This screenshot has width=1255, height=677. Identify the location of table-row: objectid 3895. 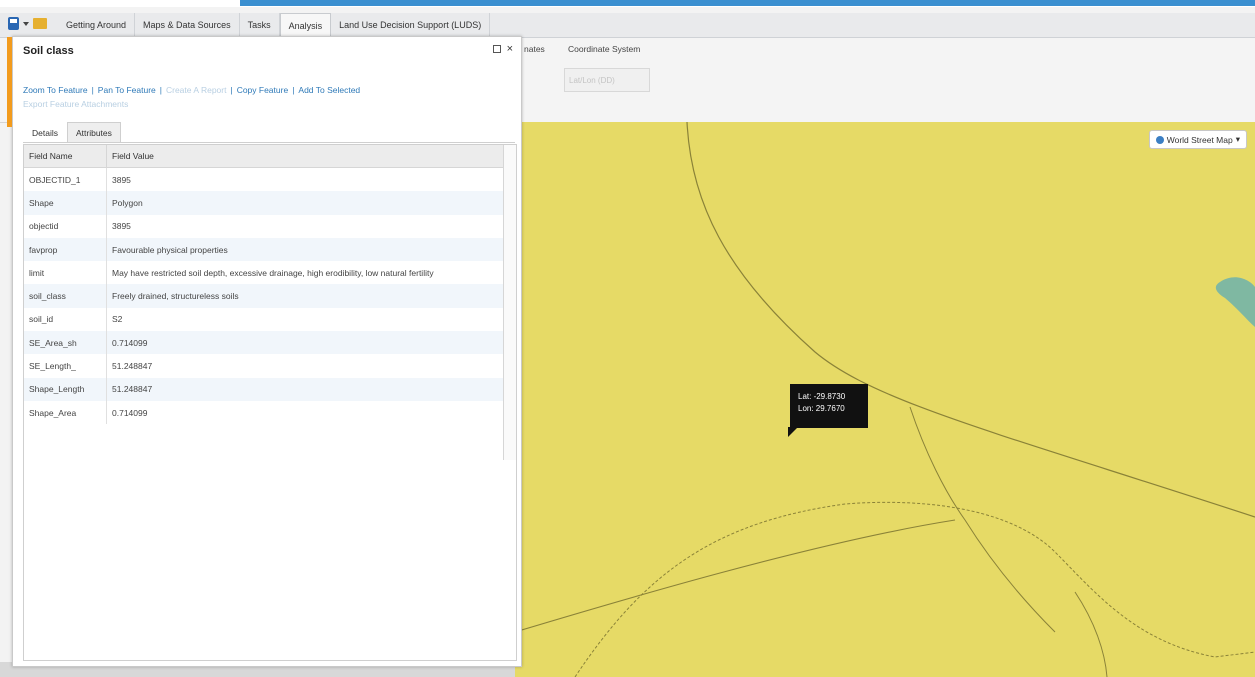
(264, 226).